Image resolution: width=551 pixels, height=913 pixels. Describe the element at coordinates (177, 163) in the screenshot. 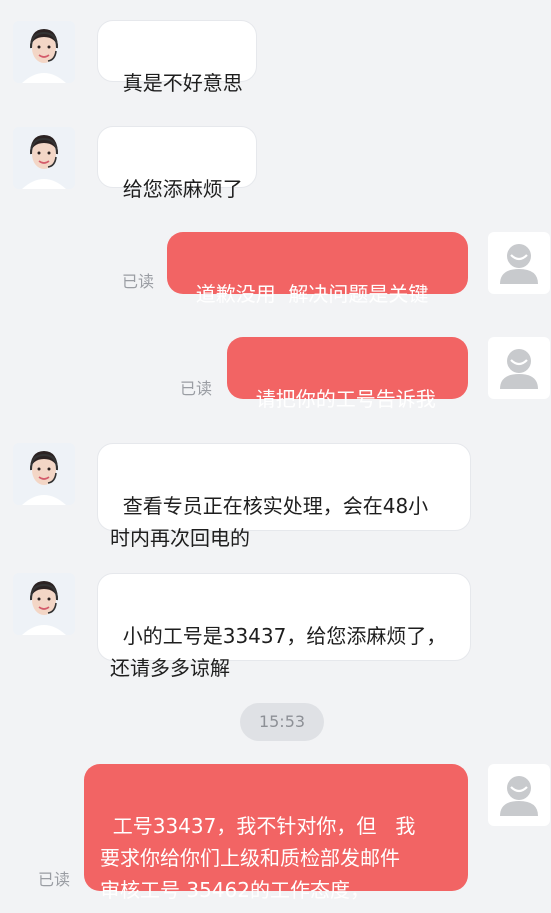

I see `incoming-message-bubble: 给您添麻烦了` at that location.